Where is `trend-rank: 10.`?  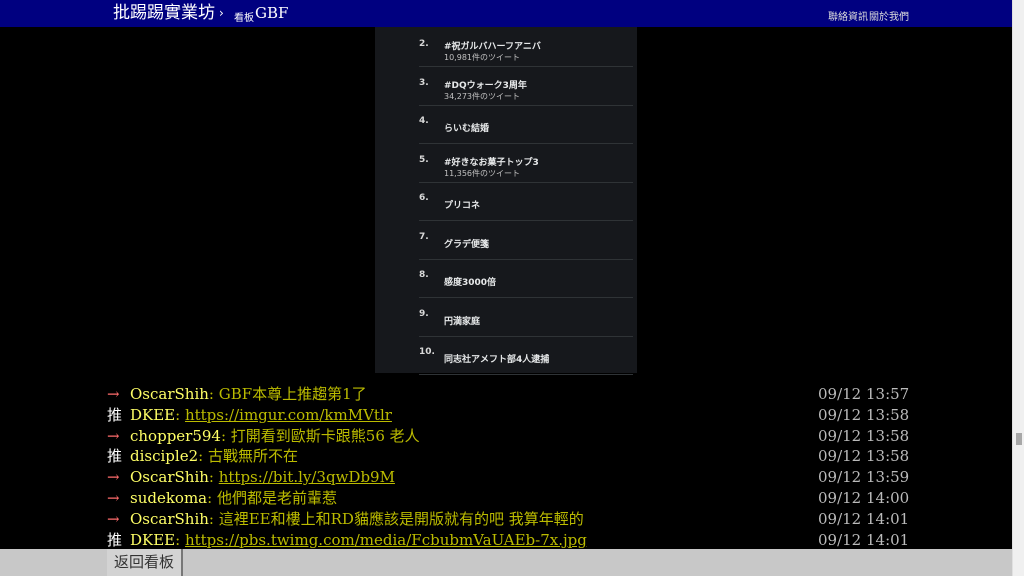
trend-rank: 10. is located at coordinates (427, 352).